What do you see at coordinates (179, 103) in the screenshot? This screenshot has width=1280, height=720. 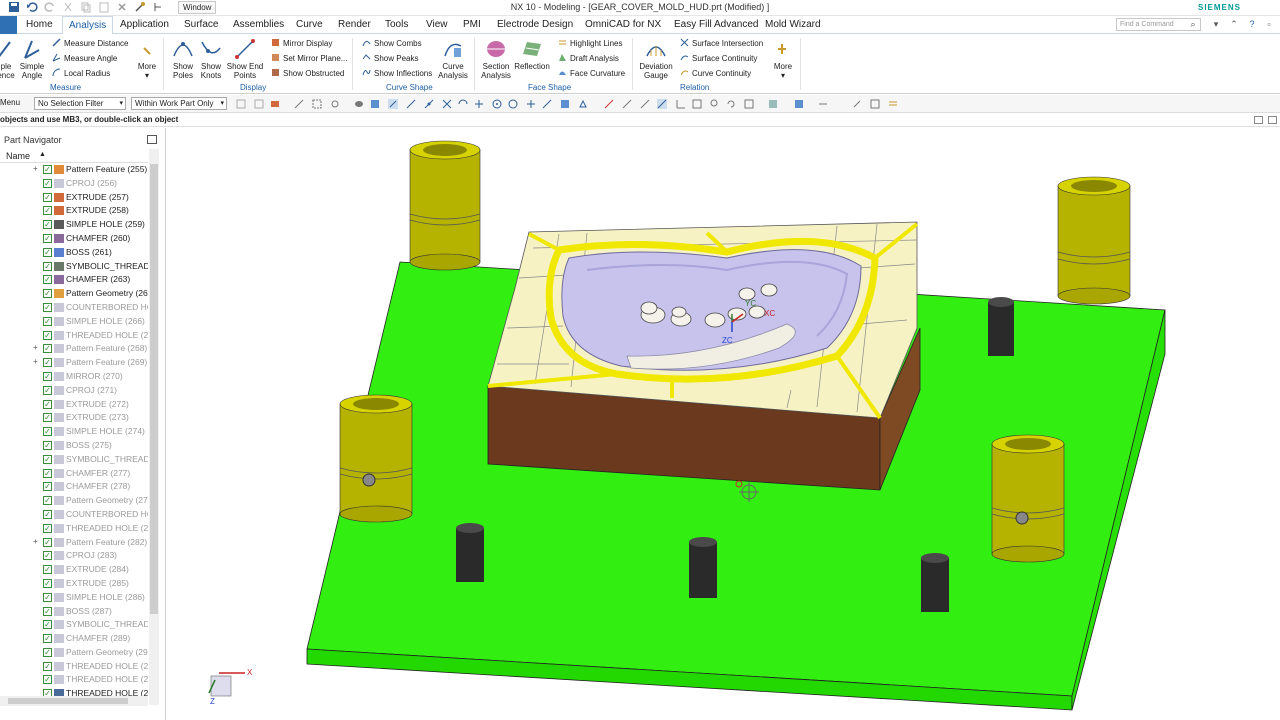 I see `selection-scope-dropdown: Within Work Part Only ▾` at bounding box center [179, 103].